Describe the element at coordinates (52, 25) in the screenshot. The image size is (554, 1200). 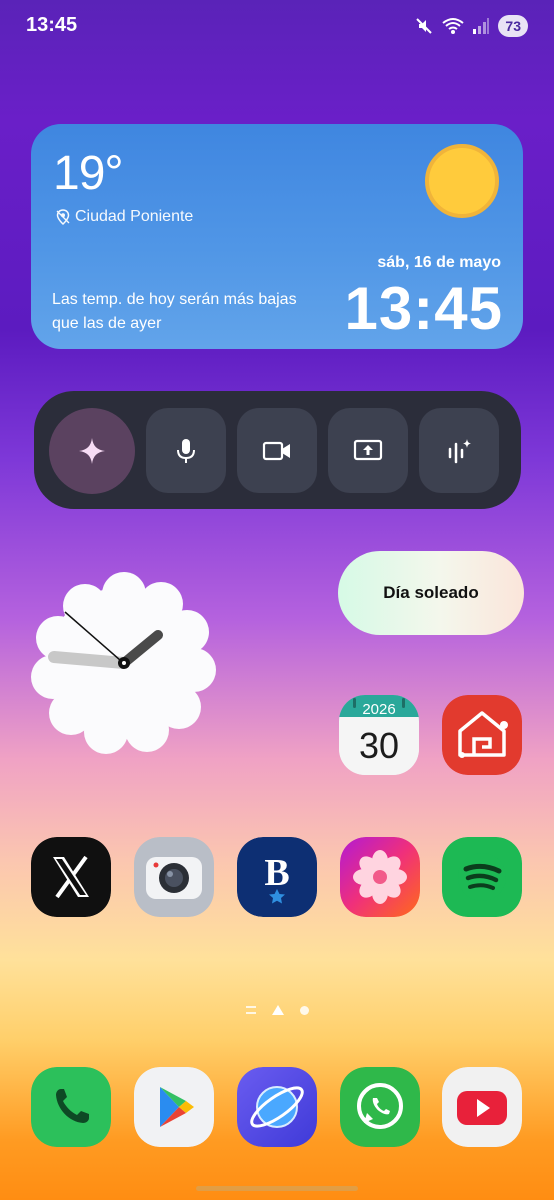
I see `status-time: 13:45` at that location.